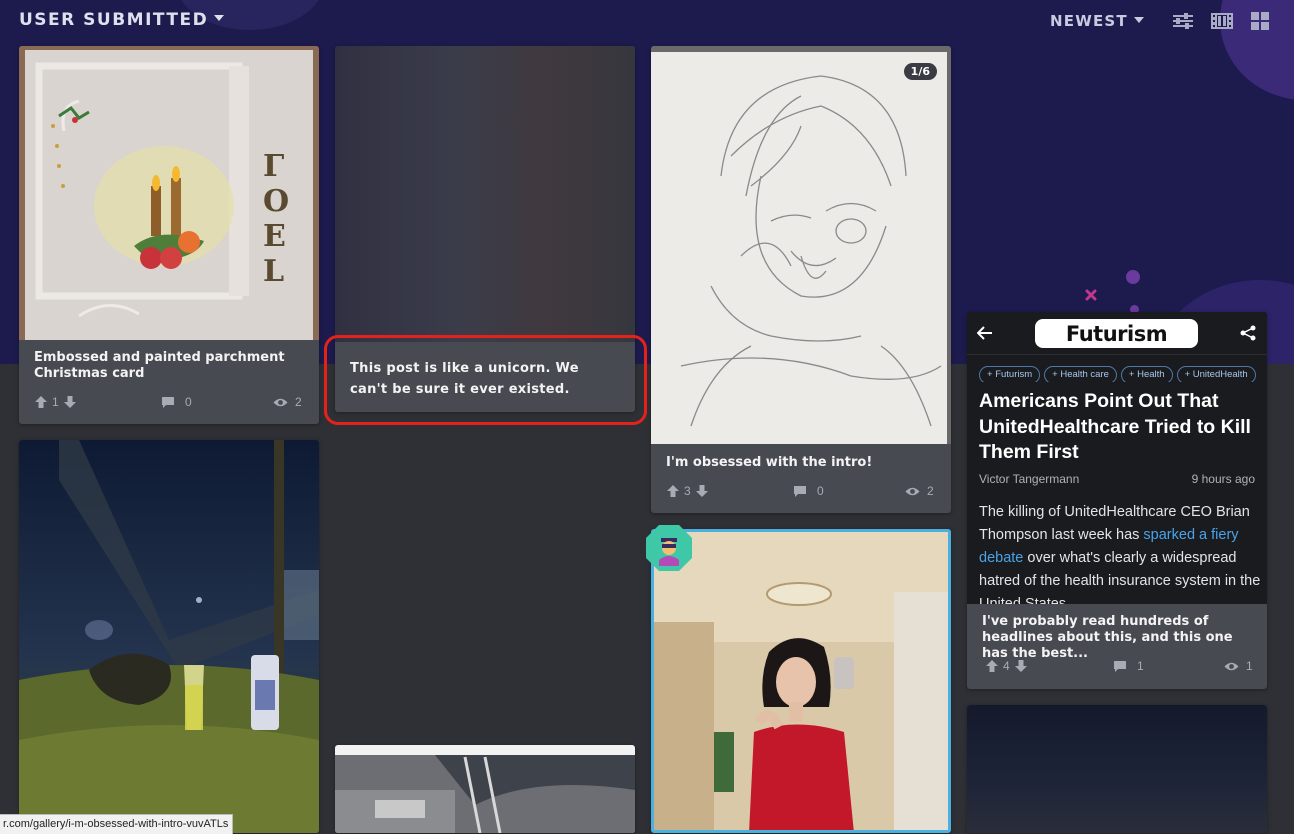  Describe the element at coordinates (1223, 479) in the screenshot. I see `article-time: 9 hours ago` at that location.